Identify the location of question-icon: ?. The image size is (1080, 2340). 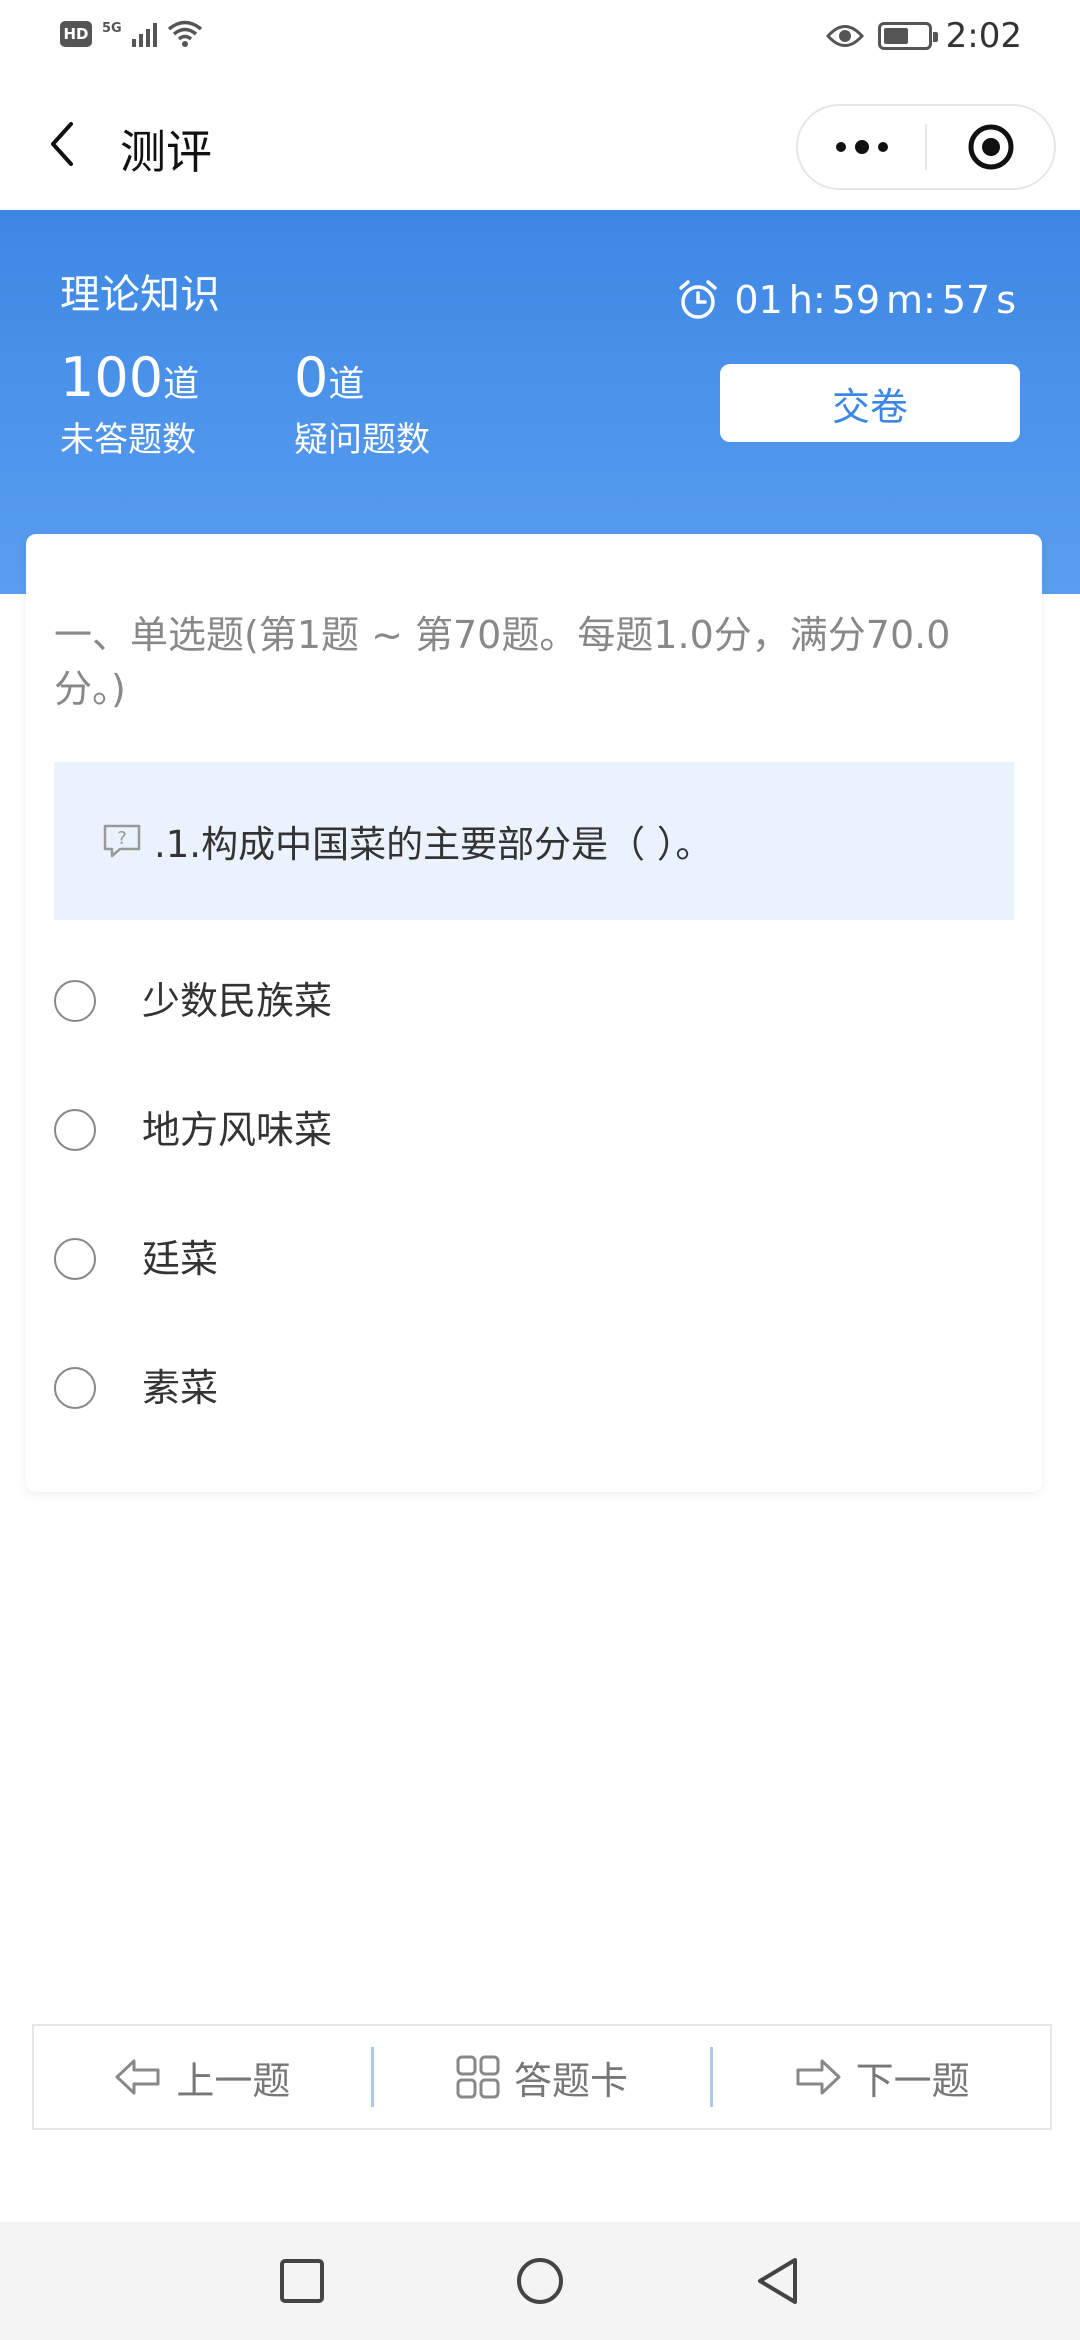
(122, 841).